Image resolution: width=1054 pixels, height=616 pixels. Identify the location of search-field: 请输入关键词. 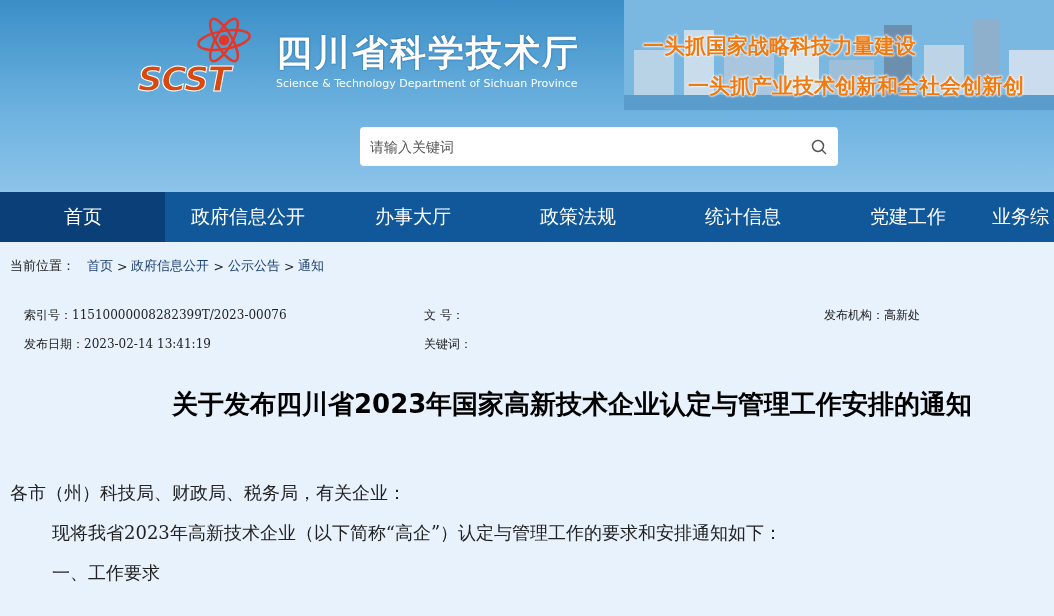
(599, 146).